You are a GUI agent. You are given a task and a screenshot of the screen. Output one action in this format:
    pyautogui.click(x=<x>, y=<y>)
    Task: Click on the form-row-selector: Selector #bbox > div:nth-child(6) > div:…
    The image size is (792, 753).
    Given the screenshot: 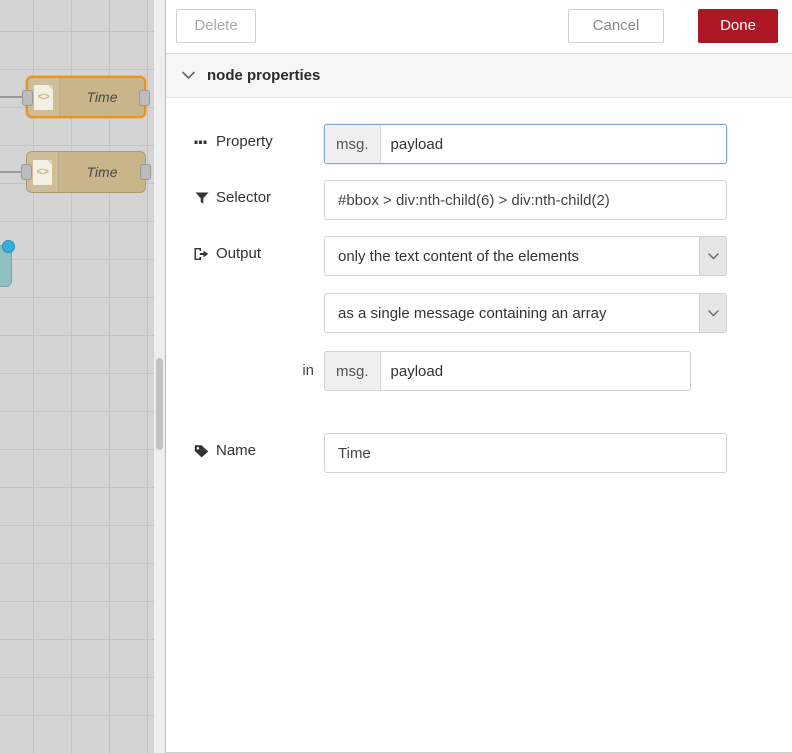 What is the action you would take?
    pyautogui.click(x=479, y=200)
    